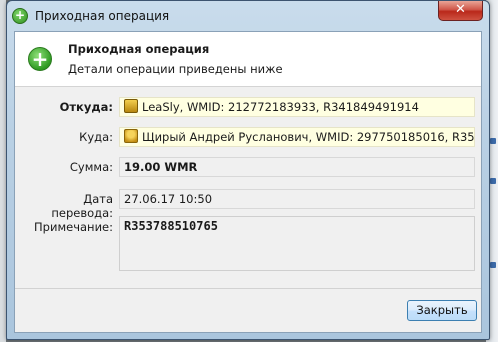 The image size is (498, 342). What do you see at coordinates (82, 206) in the screenshot?
I see `date-label: Дата перевода:` at bounding box center [82, 206].